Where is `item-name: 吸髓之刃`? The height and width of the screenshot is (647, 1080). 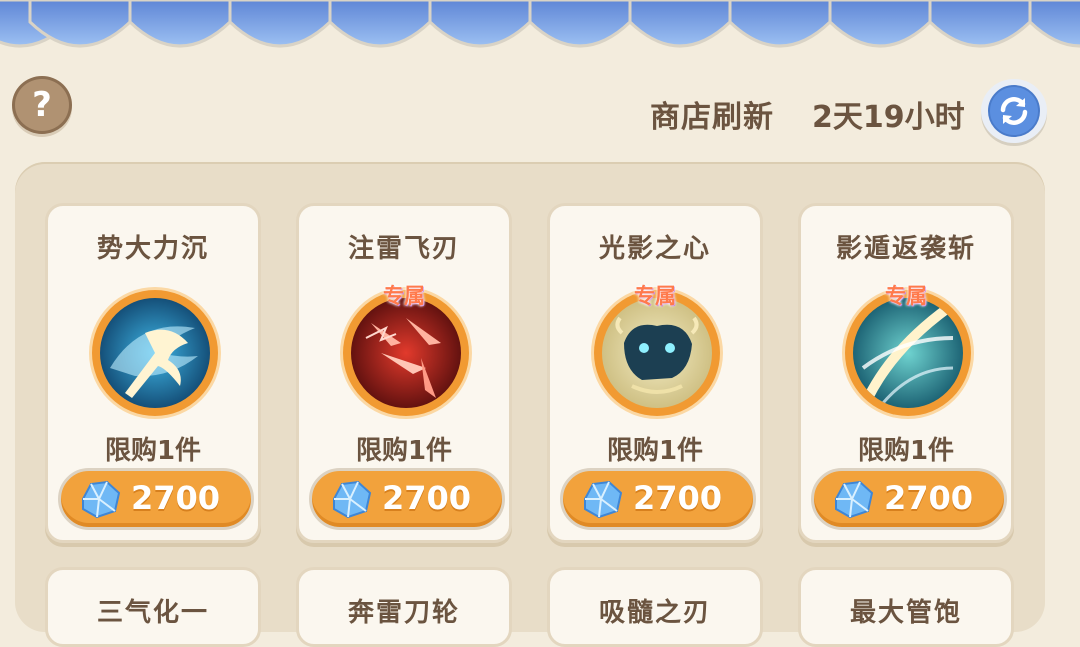 item-name: 吸髓之刃 is located at coordinates (654, 613).